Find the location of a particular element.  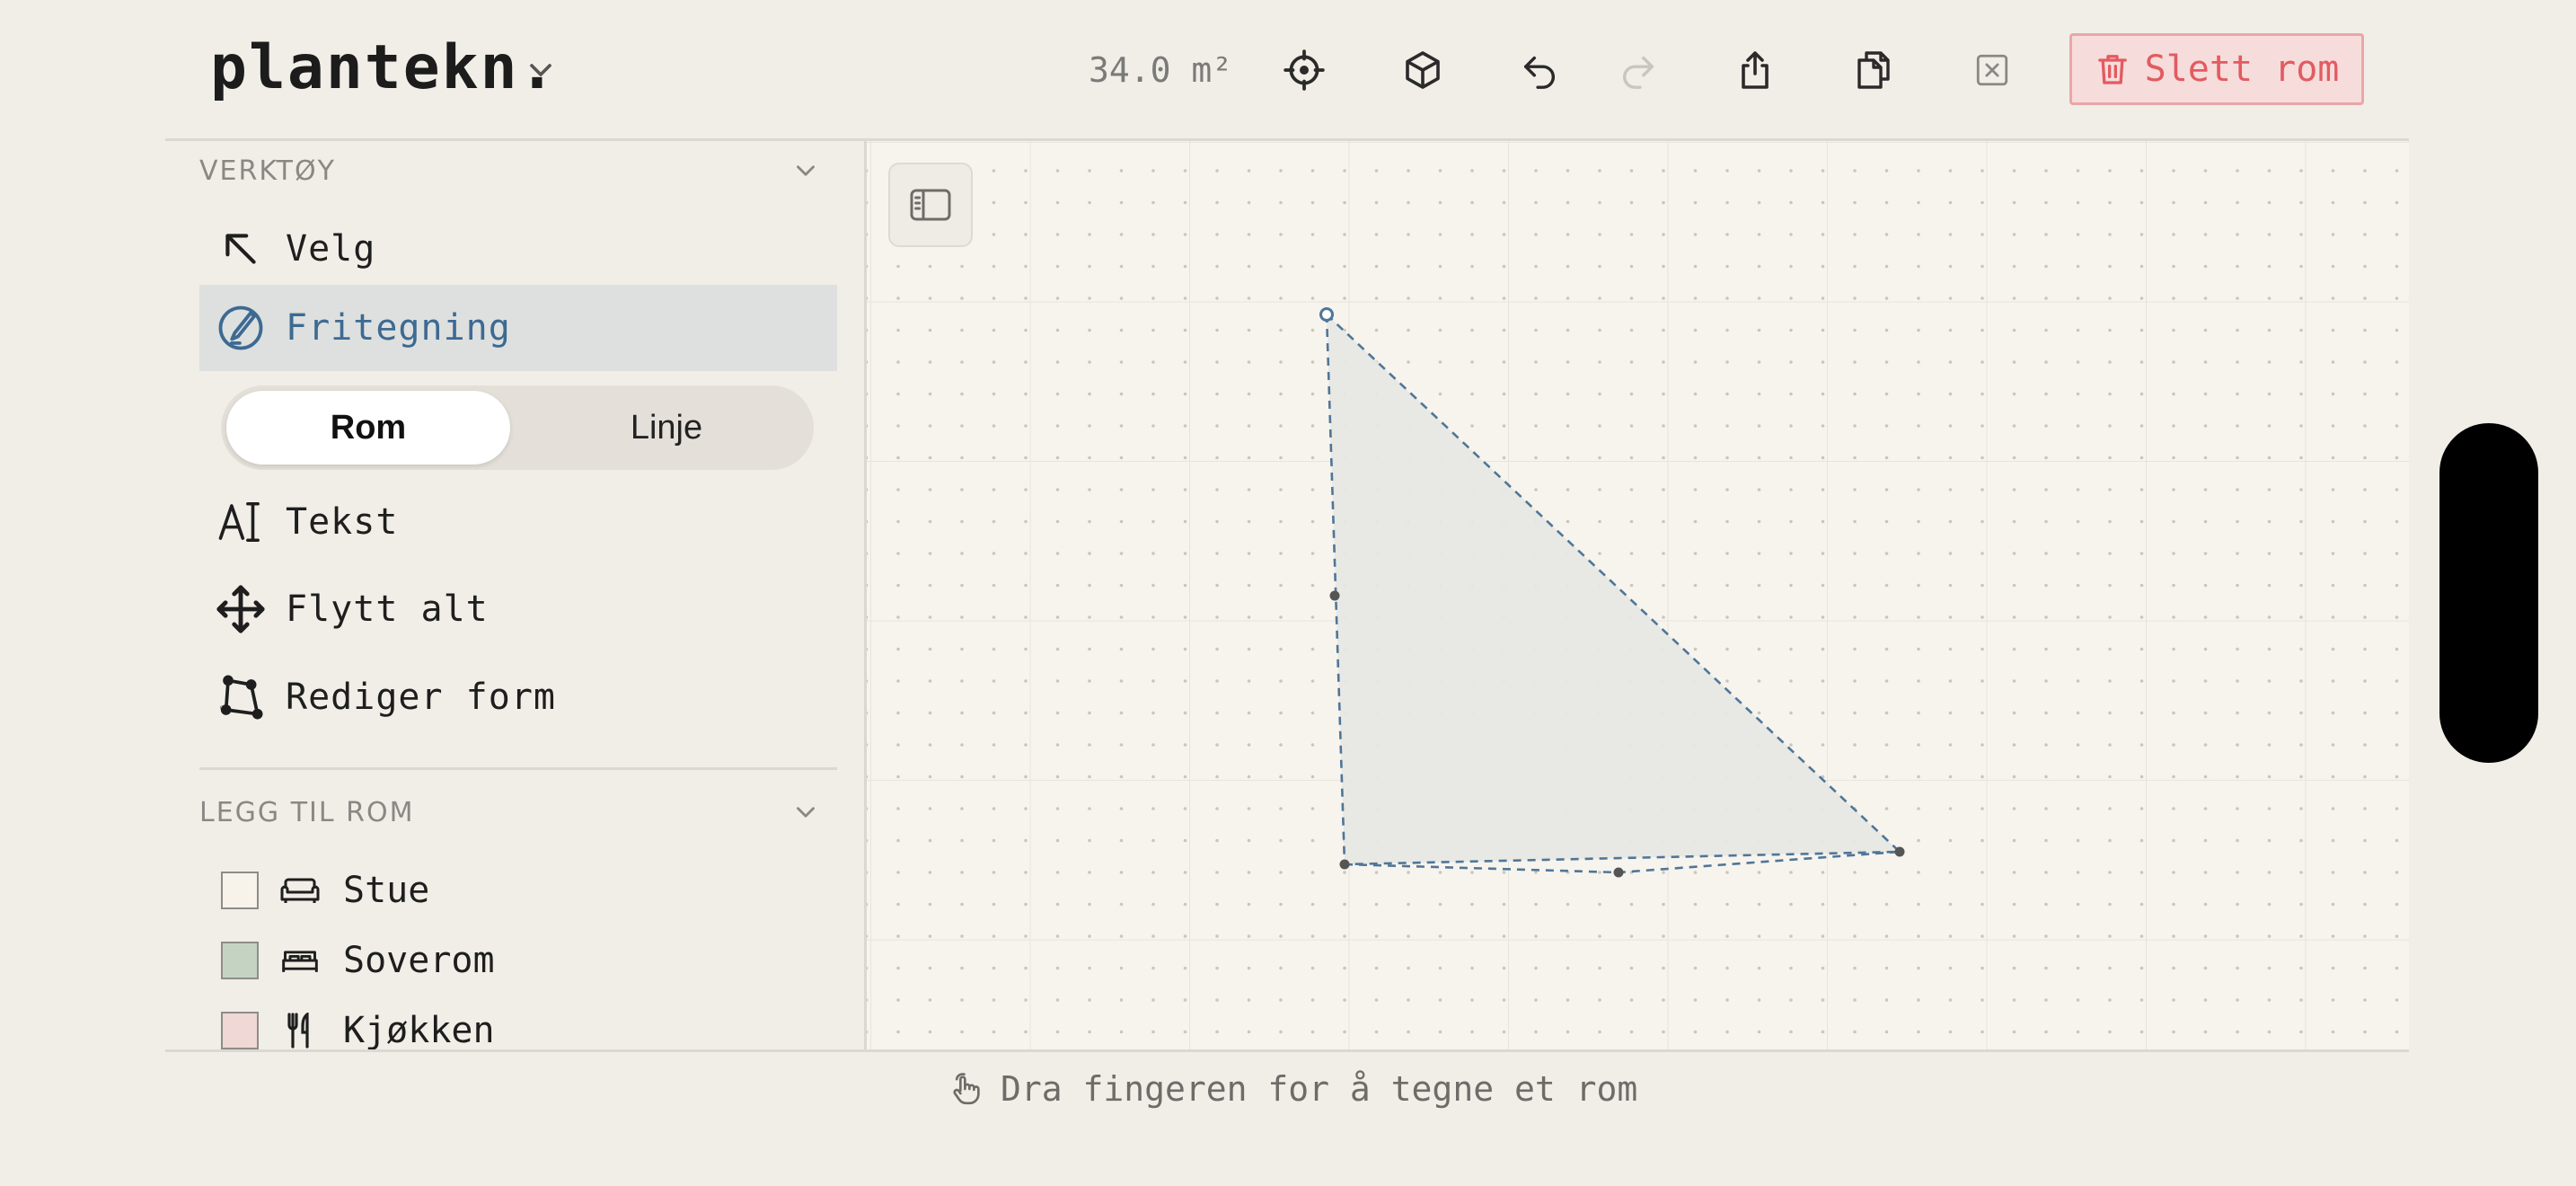

room-type-label: Soverom is located at coordinates (419, 960).